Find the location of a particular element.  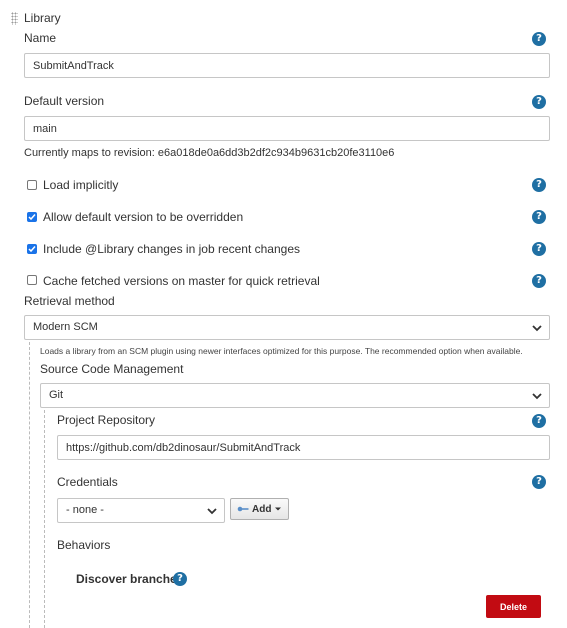

retrieval-method-label: Retrieval method is located at coordinates (69, 301).